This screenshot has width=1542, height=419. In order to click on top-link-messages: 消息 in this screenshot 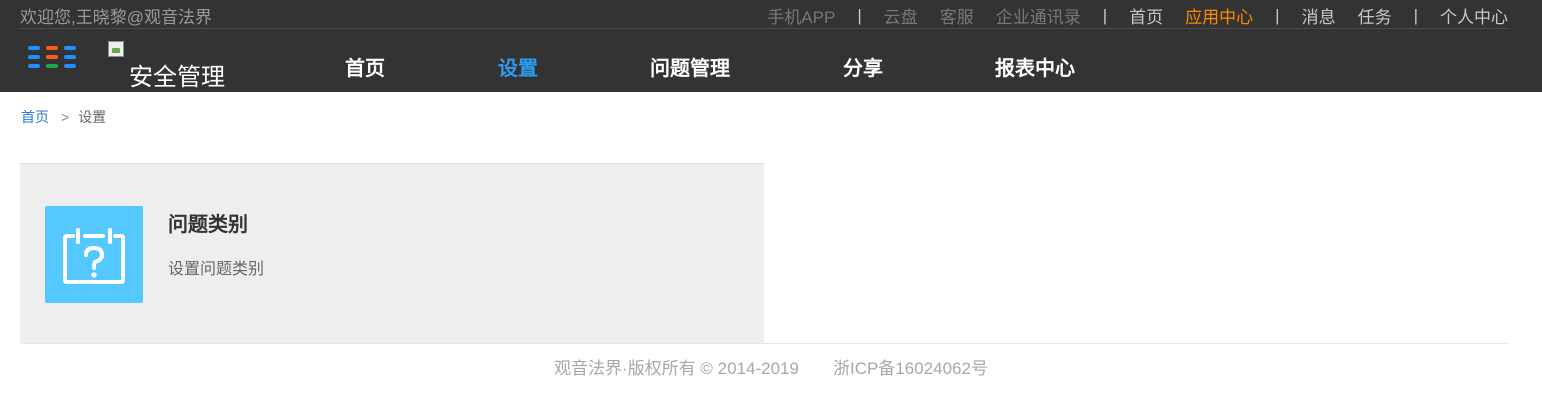, I will do `click(1319, 15)`.